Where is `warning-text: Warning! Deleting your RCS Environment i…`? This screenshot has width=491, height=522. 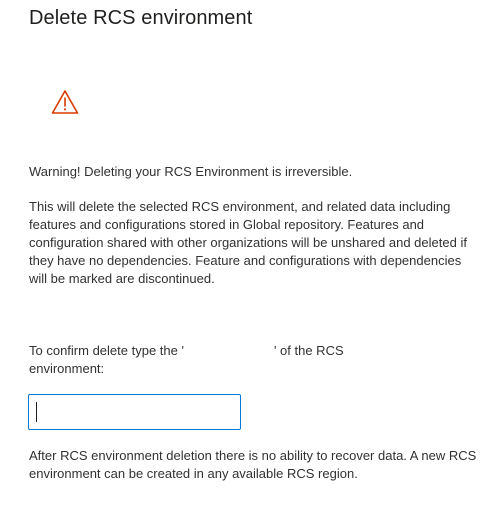 warning-text: Warning! Deleting your RCS Environment i… is located at coordinates (191, 171).